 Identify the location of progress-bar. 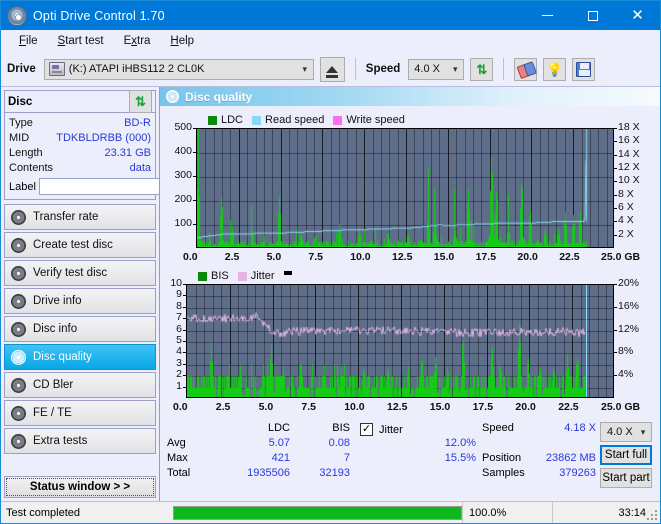
(317, 512).